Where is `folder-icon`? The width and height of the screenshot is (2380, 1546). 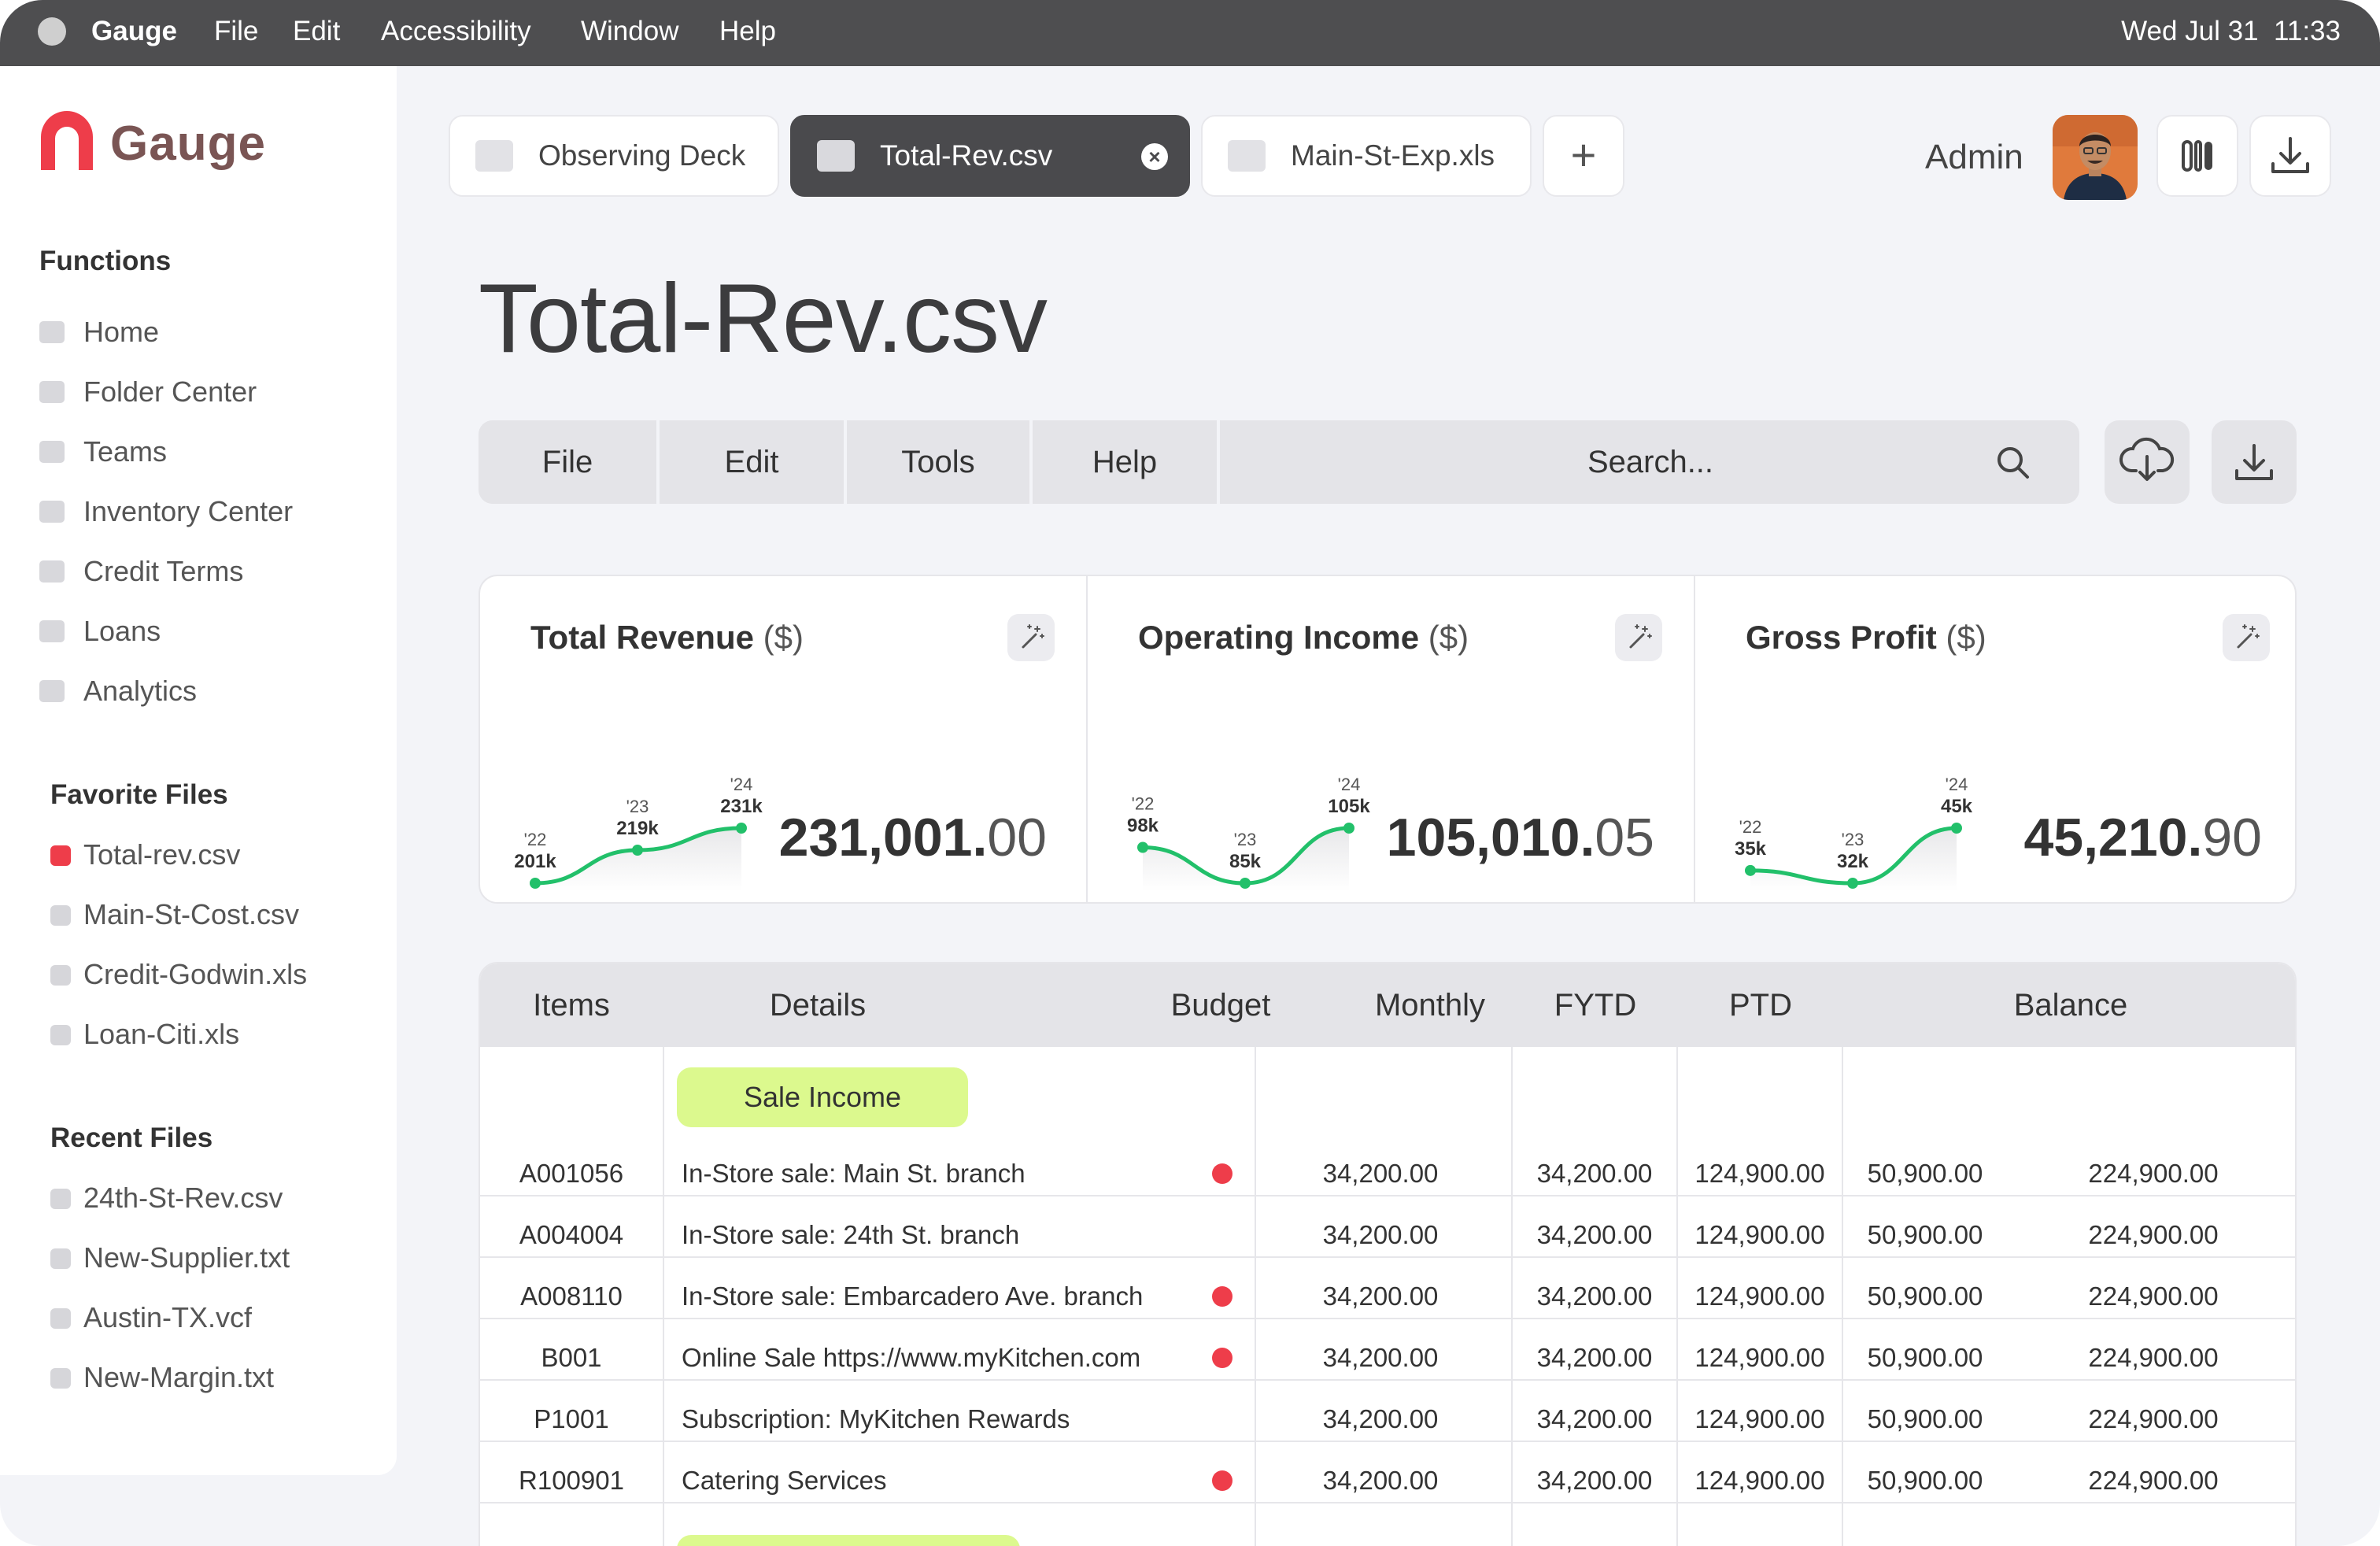 folder-icon is located at coordinates (52, 392).